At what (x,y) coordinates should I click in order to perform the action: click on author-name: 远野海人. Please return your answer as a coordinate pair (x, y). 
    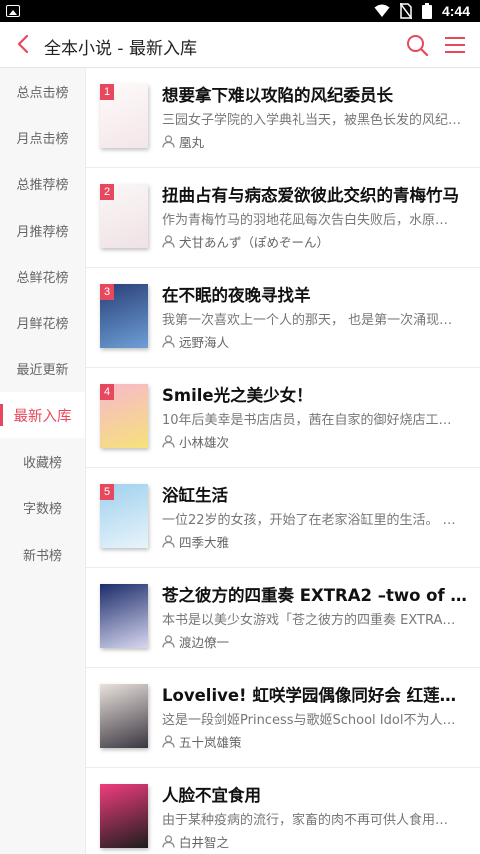
    Looking at the image, I should click on (204, 342).